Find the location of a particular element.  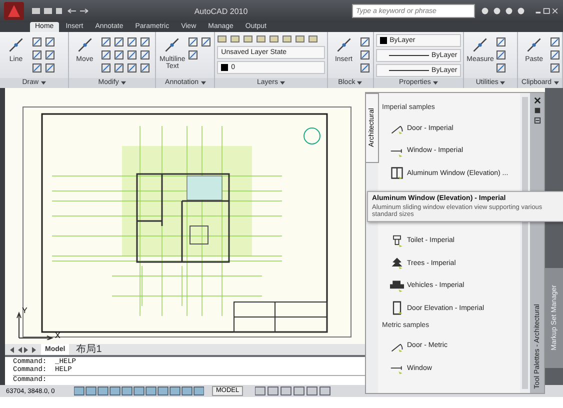

axis-label: X is located at coordinates (57, 335).